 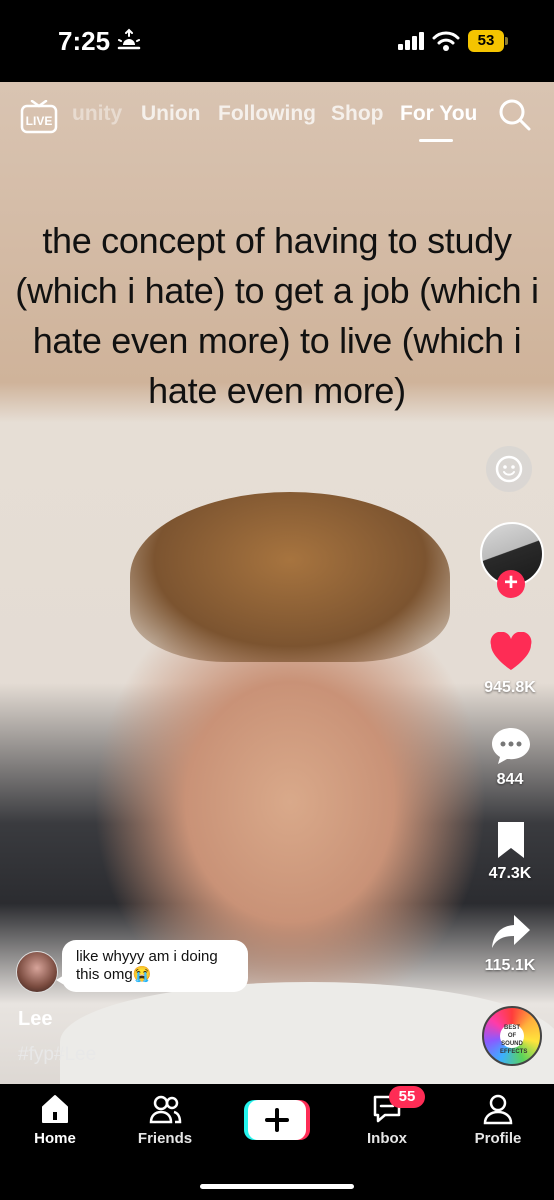 What do you see at coordinates (411, 41) in the screenshot?
I see `cellular-signal-icon` at bounding box center [411, 41].